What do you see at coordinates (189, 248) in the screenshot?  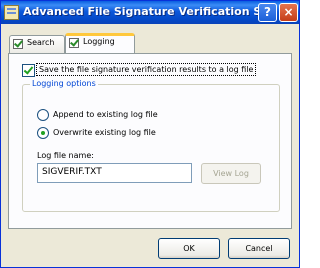 I see `ok-button: OK` at bounding box center [189, 248].